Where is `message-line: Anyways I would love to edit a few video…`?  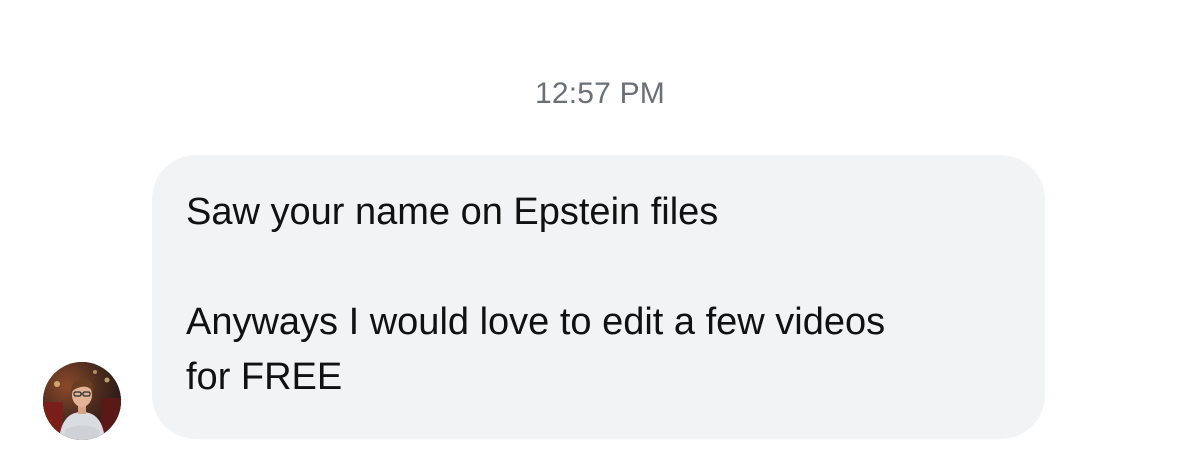
message-line: Anyways I would love to edit a few video… is located at coordinates (536, 322).